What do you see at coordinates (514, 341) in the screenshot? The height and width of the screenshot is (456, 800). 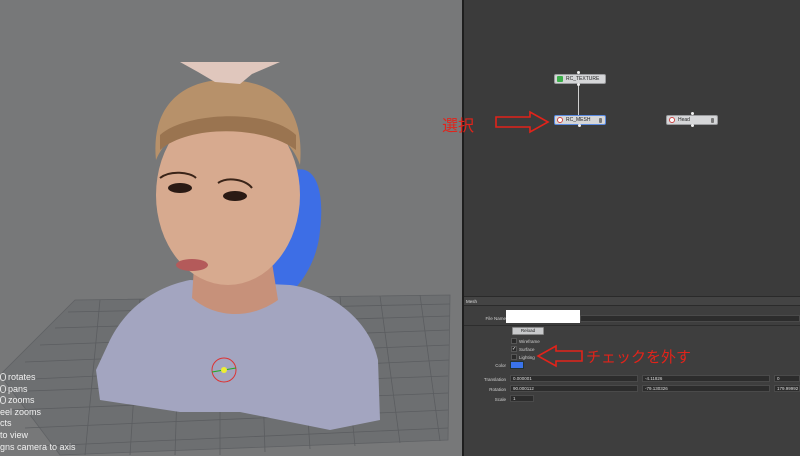 I see `wireframe-checkbox` at bounding box center [514, 341].